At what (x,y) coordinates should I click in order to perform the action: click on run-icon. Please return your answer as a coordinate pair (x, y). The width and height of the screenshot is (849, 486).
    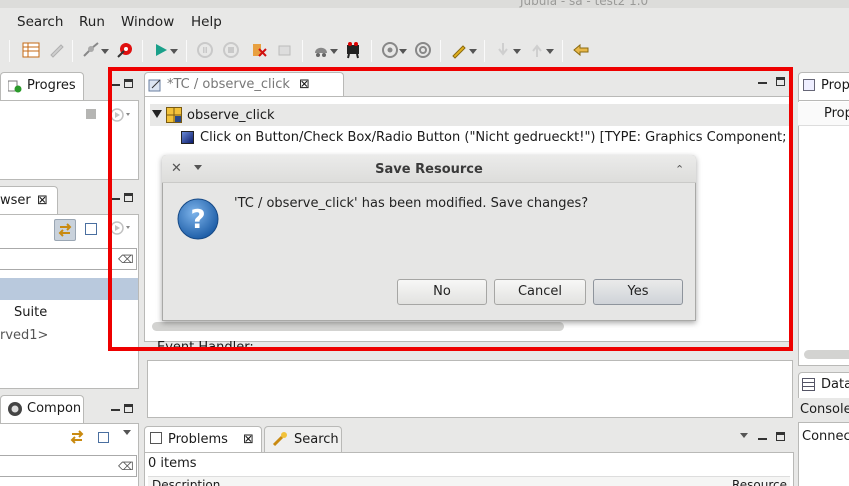
    Looking at the image, I should click on (161, 50).